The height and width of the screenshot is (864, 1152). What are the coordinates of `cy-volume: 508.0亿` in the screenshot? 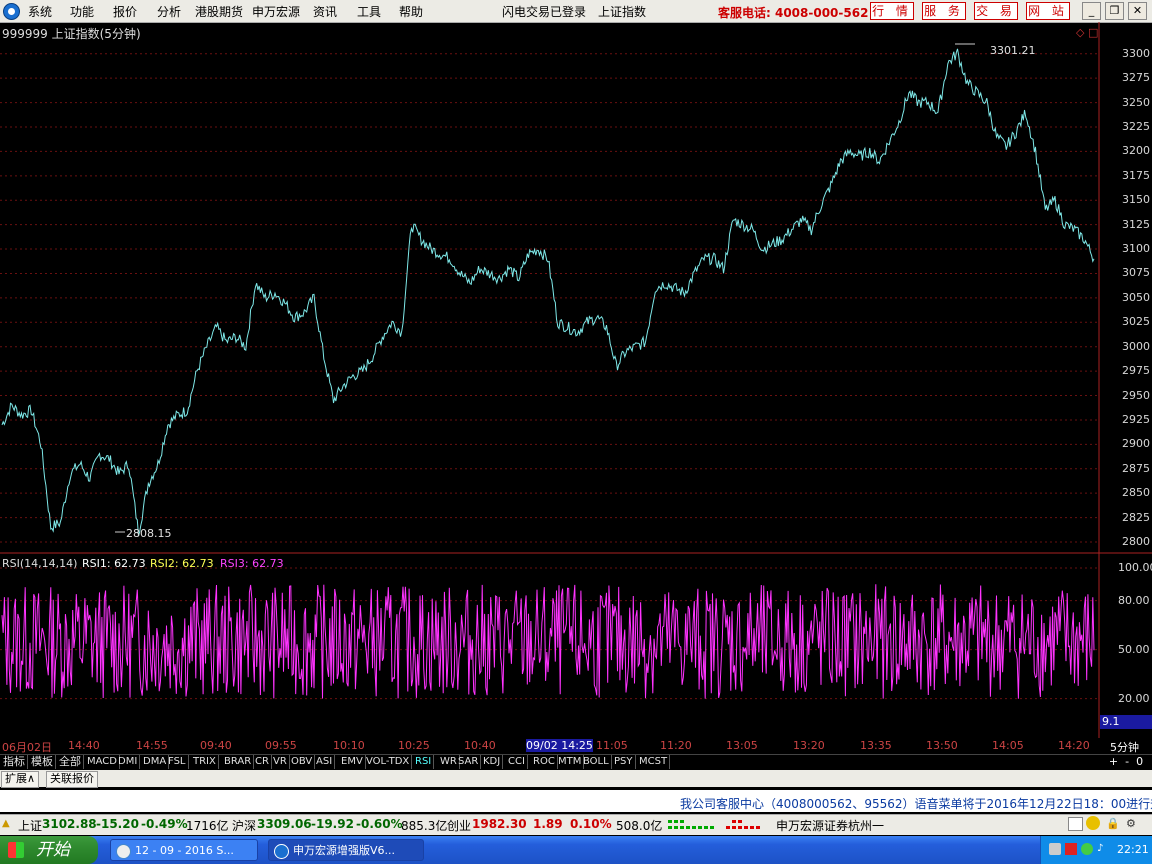 It's located at (639, 826).